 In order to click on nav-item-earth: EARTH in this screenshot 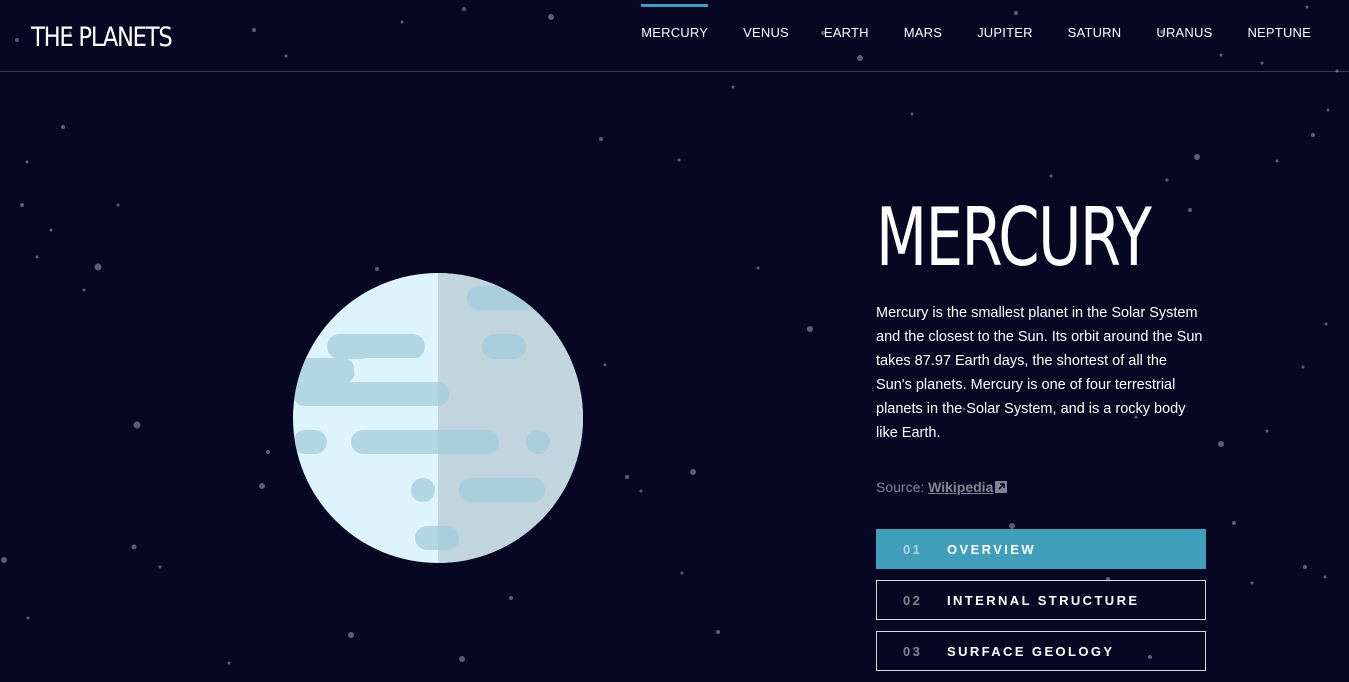, I will do `click(846, 36)`.